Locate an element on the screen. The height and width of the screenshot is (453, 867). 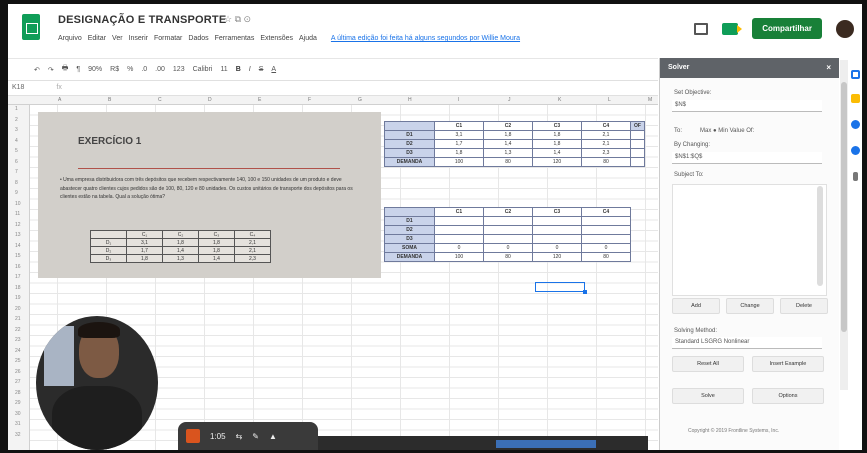
panel-scrollbar-thumb is located at coordinates (844, 207).